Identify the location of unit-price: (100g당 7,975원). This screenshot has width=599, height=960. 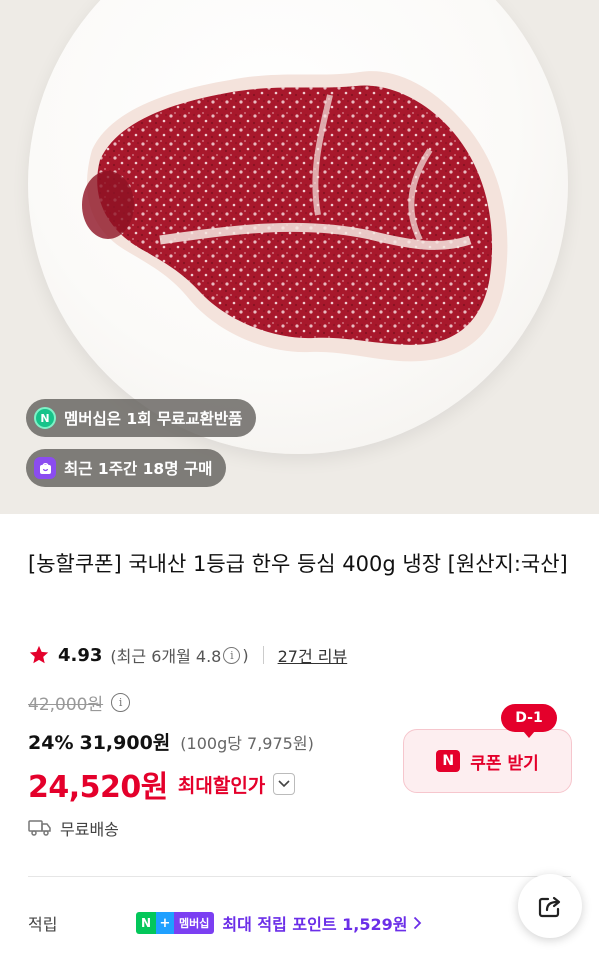
(247, 743).